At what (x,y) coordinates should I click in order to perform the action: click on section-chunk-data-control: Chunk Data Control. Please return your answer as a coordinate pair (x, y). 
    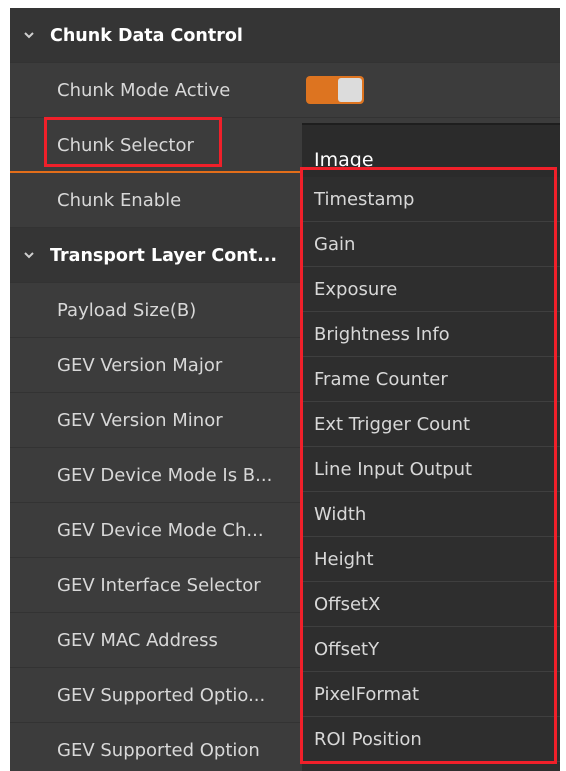
    Looking at the image, I should click on (285, 35).